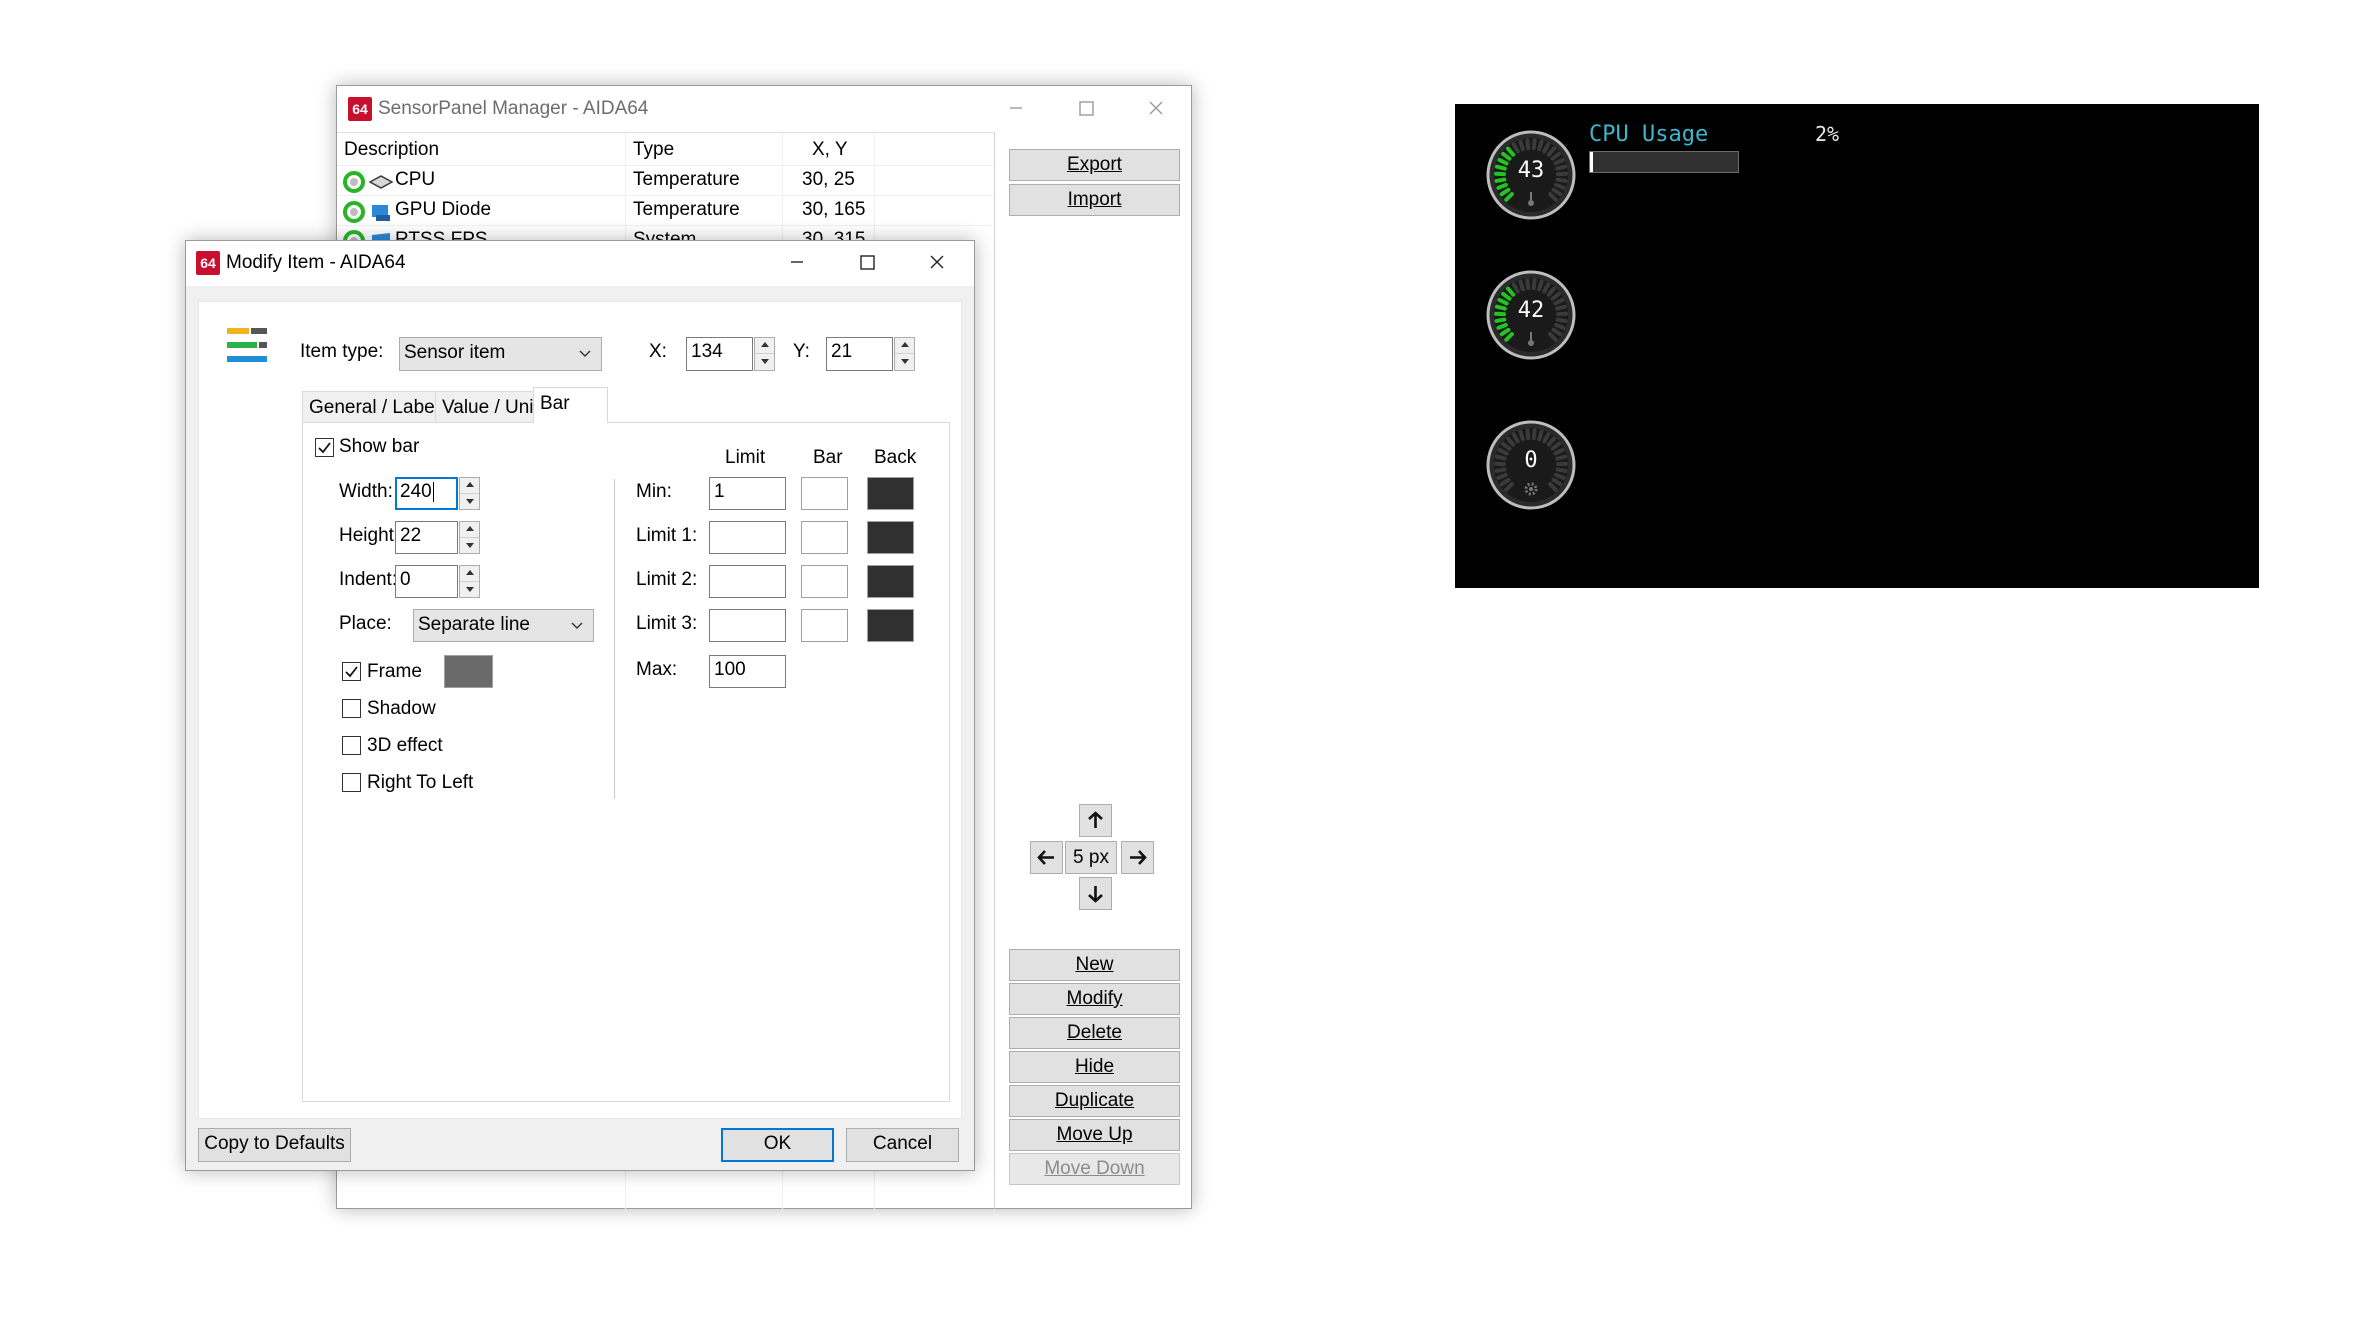 The height and width of the screenshot is (1329, 2364). I want to click on column-header-type: Type, so click(653, 150).